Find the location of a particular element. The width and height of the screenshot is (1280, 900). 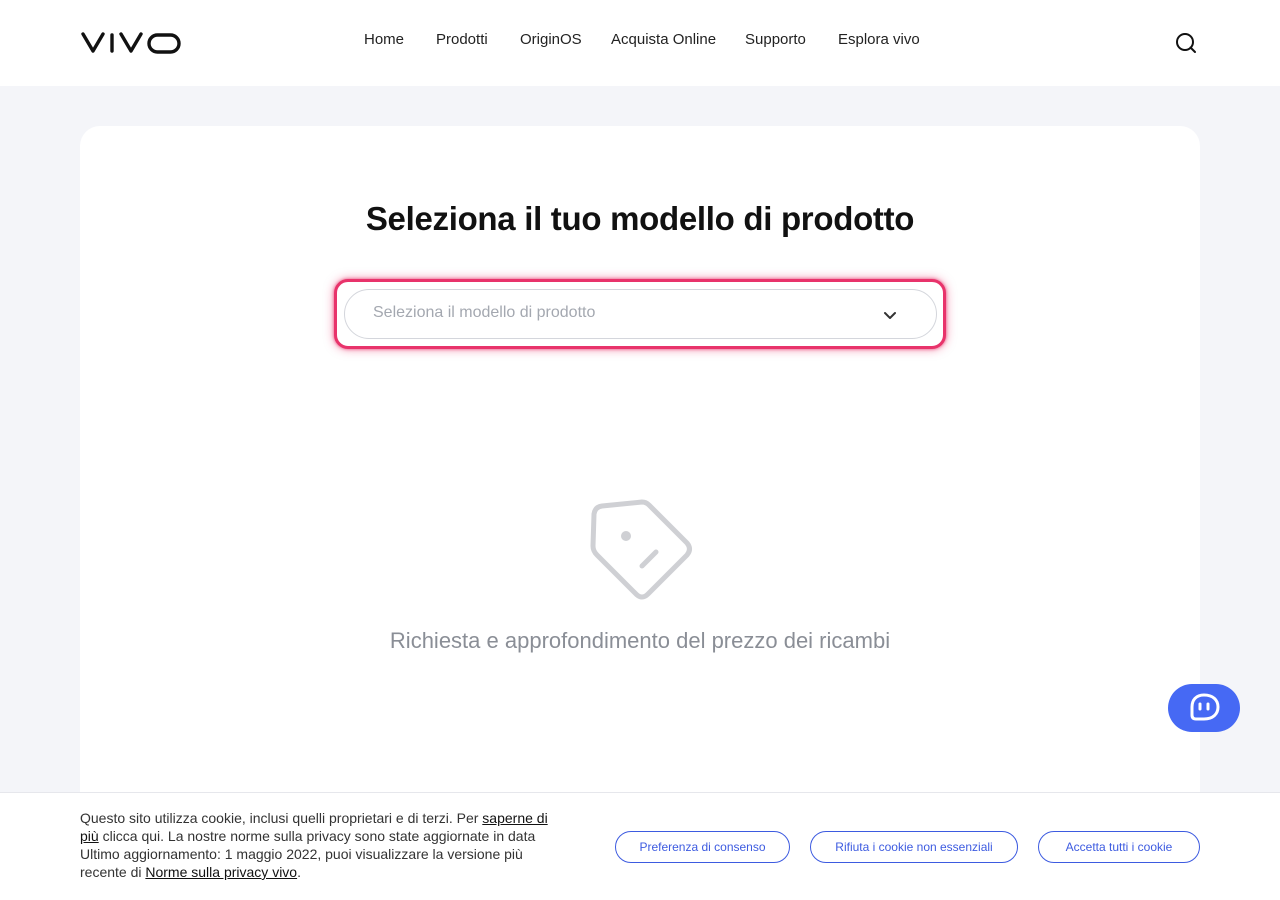

select-highlight: Seleziona il modello di prodotto is located at coordinates (640, 314).